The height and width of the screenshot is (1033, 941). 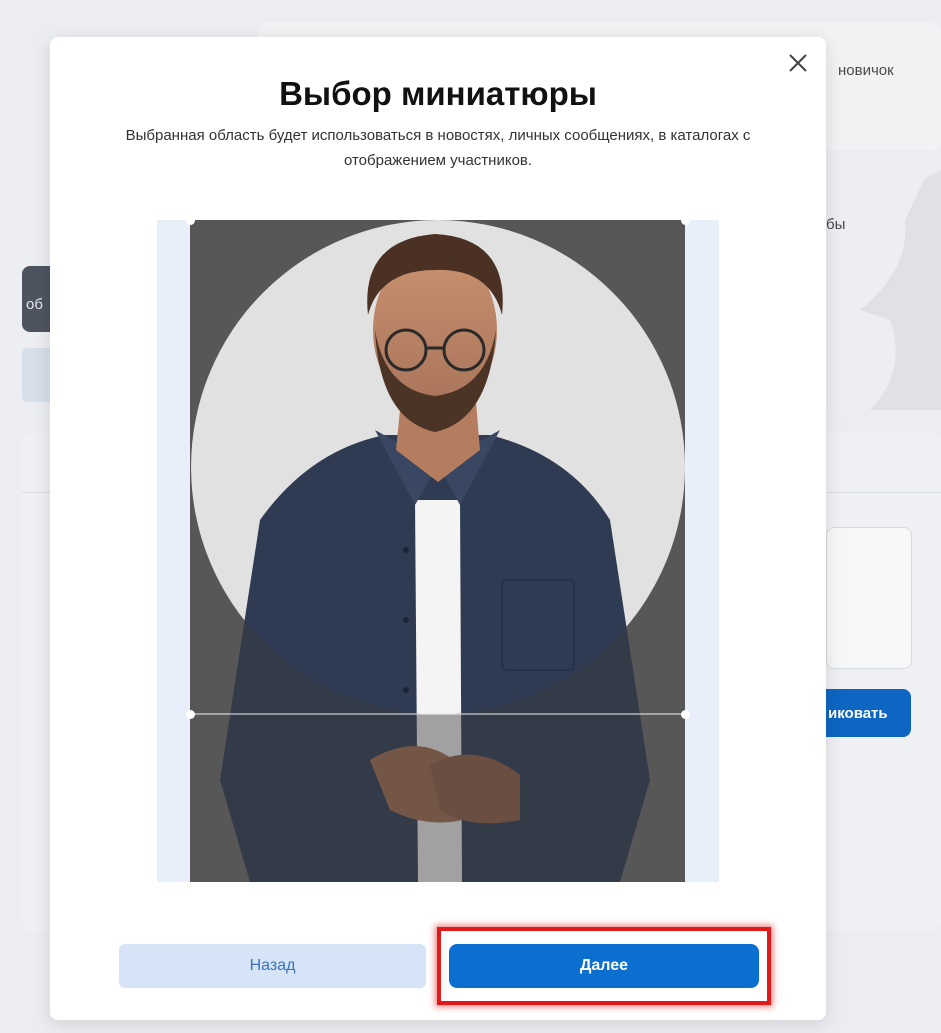 What do you see at coordinates (836, 224) in the screenshot?
I see `side-text-fragment: бы` at bounding box center [836, 224].